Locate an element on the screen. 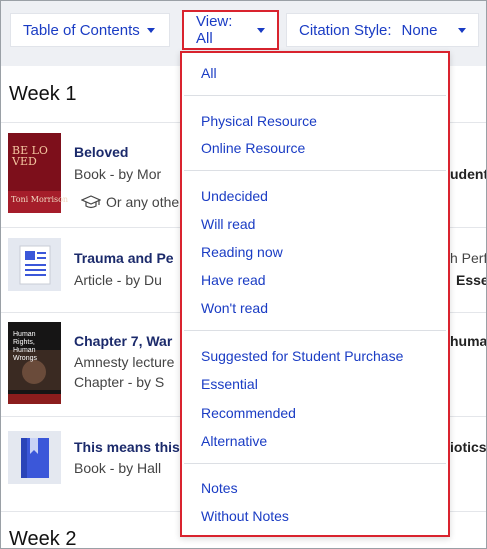 Image resolution: width=487 pixels, height=549 pixels. menu-item-have-read: Have read is located at coordinates (233, 280).